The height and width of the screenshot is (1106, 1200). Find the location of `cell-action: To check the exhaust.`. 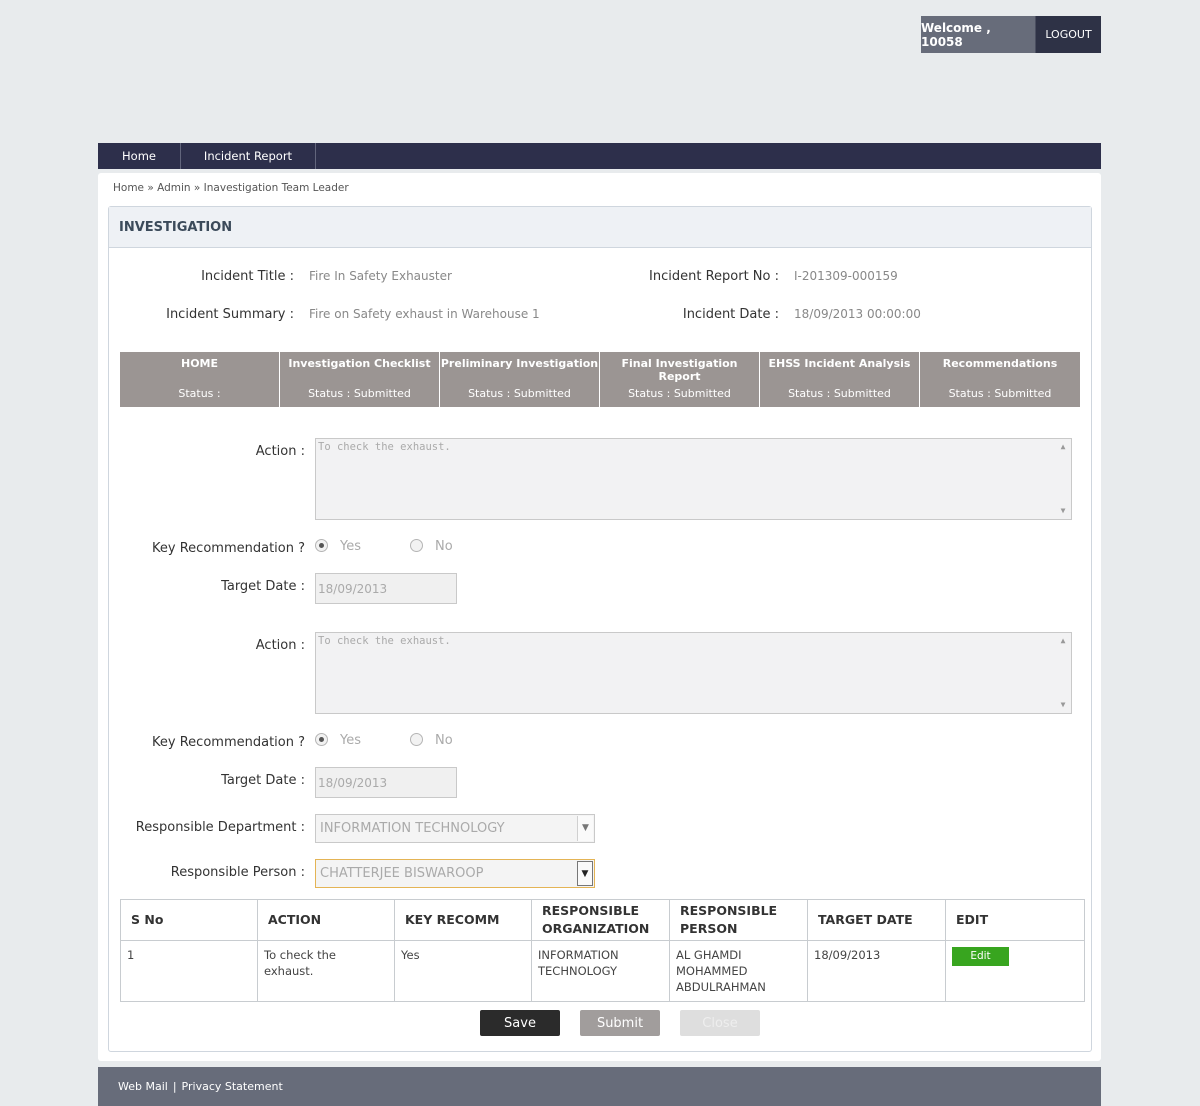

cell-action: To check the exhaust. is located at coordinates (326, 971).